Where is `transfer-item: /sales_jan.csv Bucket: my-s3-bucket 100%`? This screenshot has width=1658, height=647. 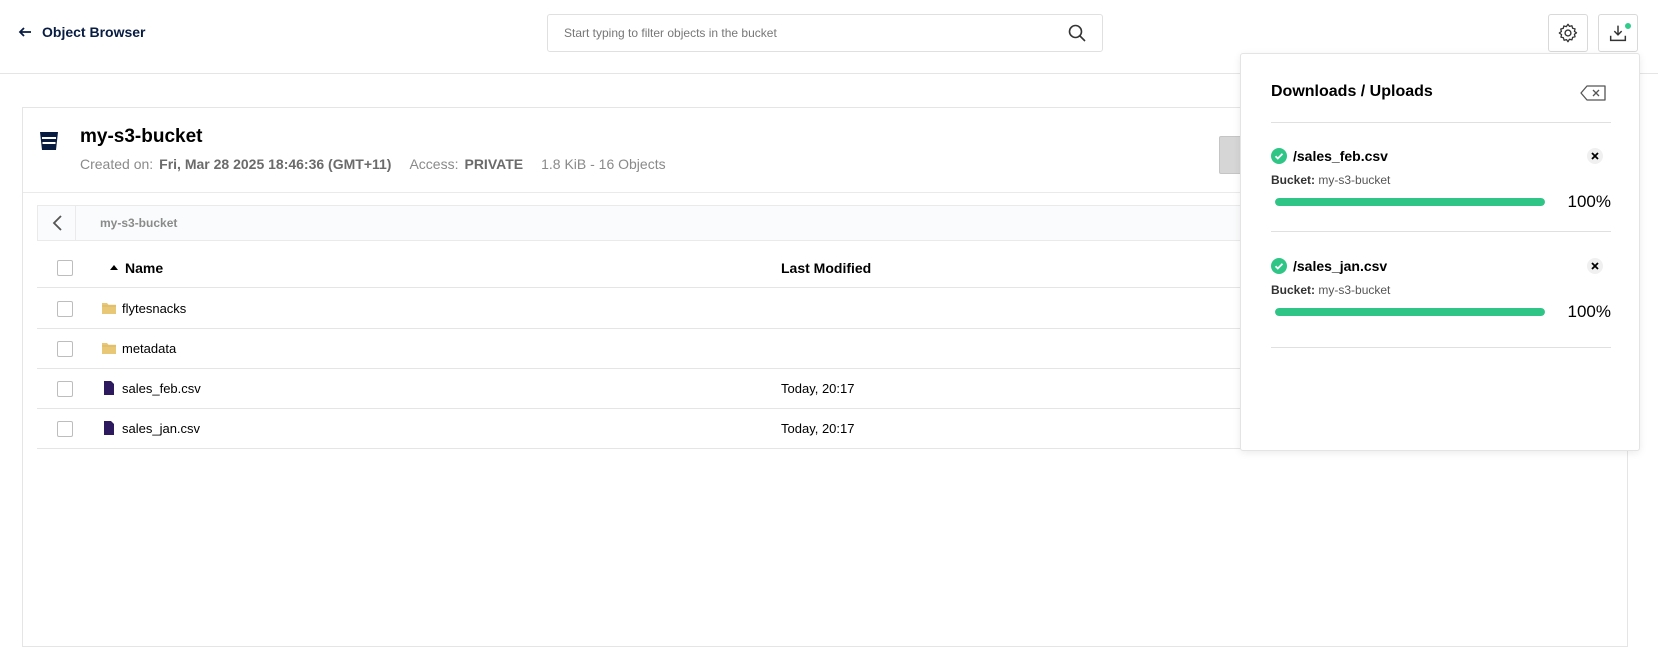 transfer-item: /sales_jan.csv Bucket: my-s3-bucket 100% is located at coordinates (1441, 308).